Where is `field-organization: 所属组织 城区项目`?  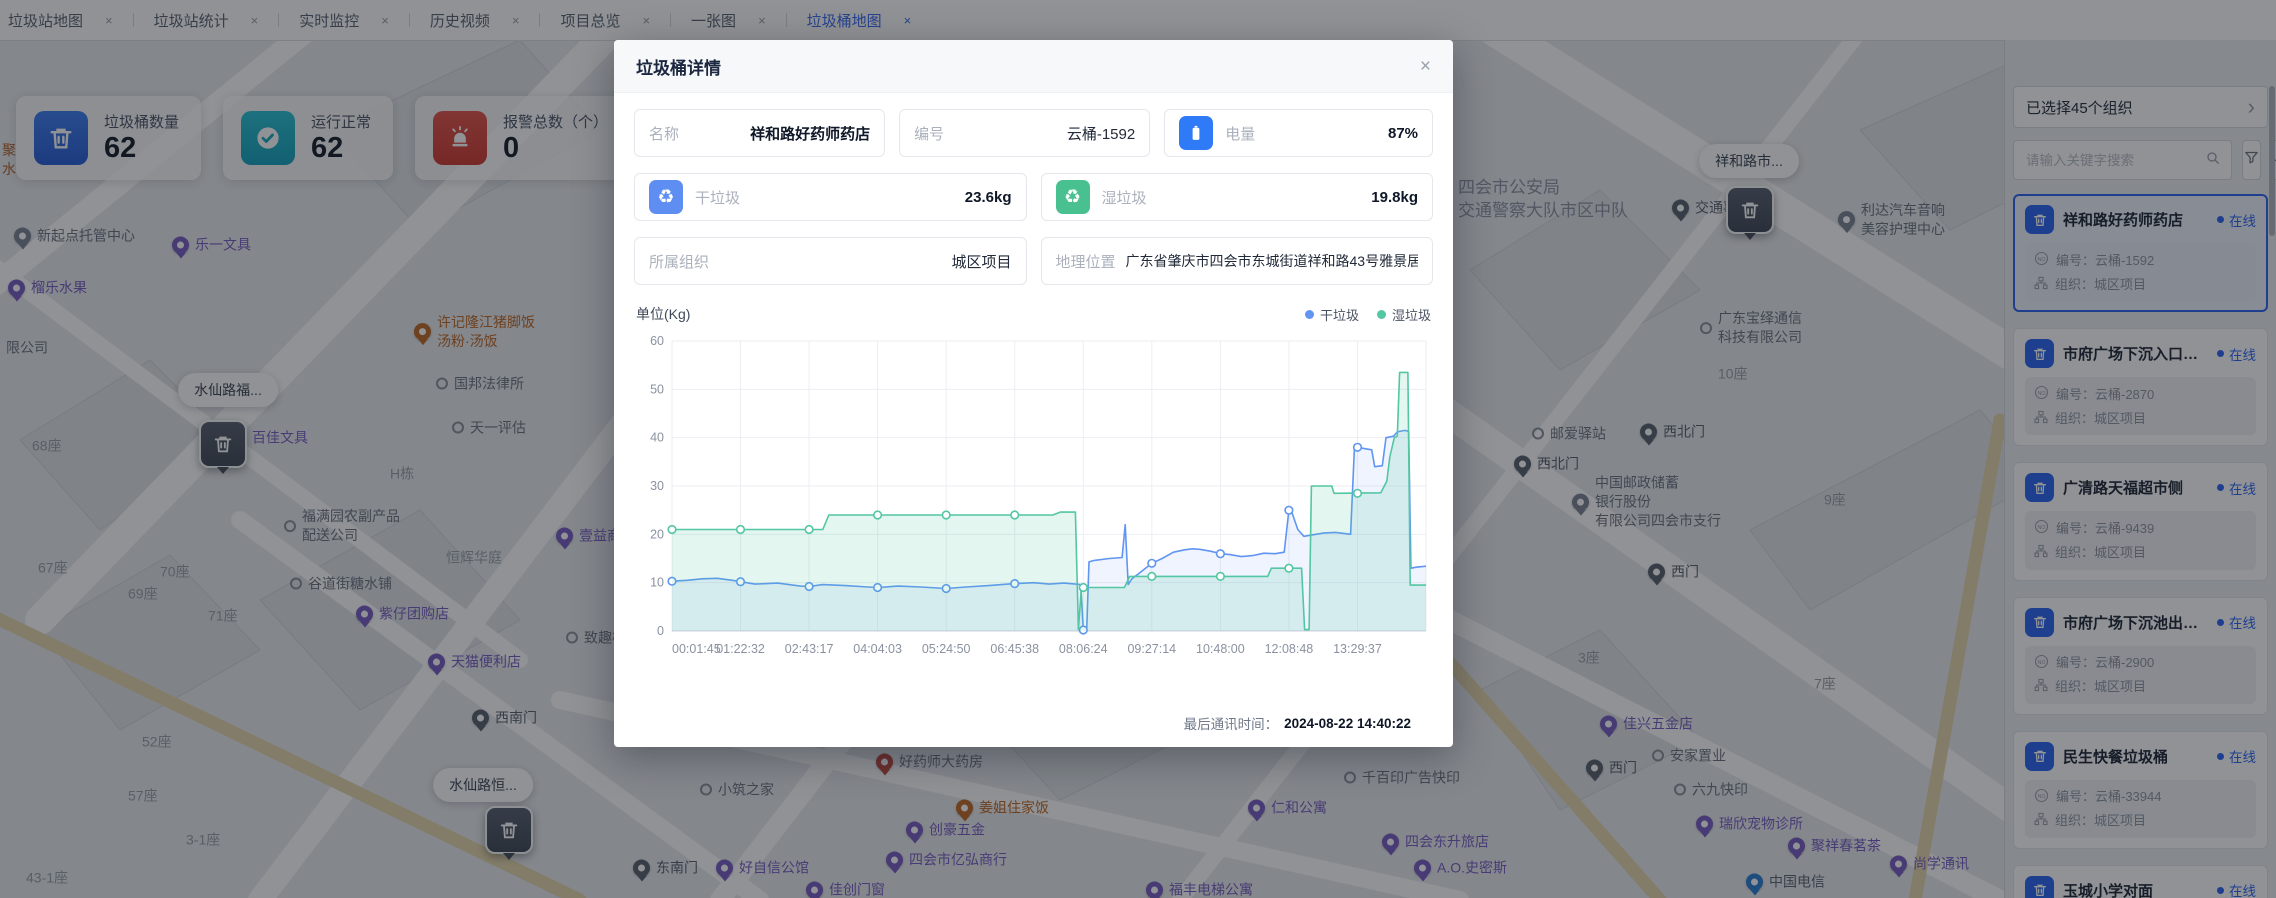
field-organization: 所属组织 城区项目 is located at coordinates (830, 261).